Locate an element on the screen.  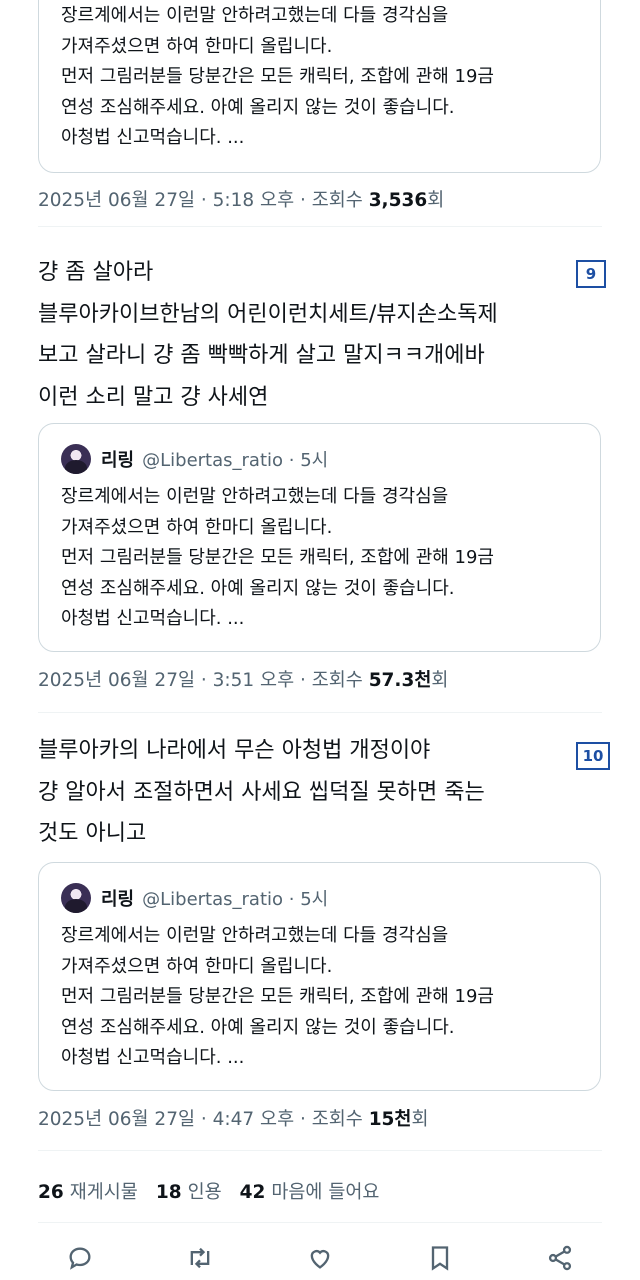
repost-icon is located at coordinates (200, 1258).